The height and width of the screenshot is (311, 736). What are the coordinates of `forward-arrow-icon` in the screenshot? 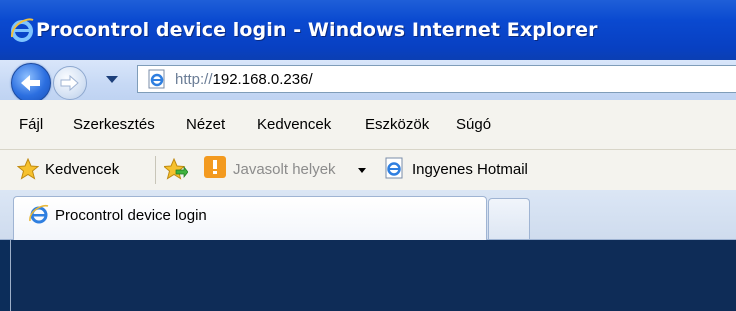 It's located at (69, 83).